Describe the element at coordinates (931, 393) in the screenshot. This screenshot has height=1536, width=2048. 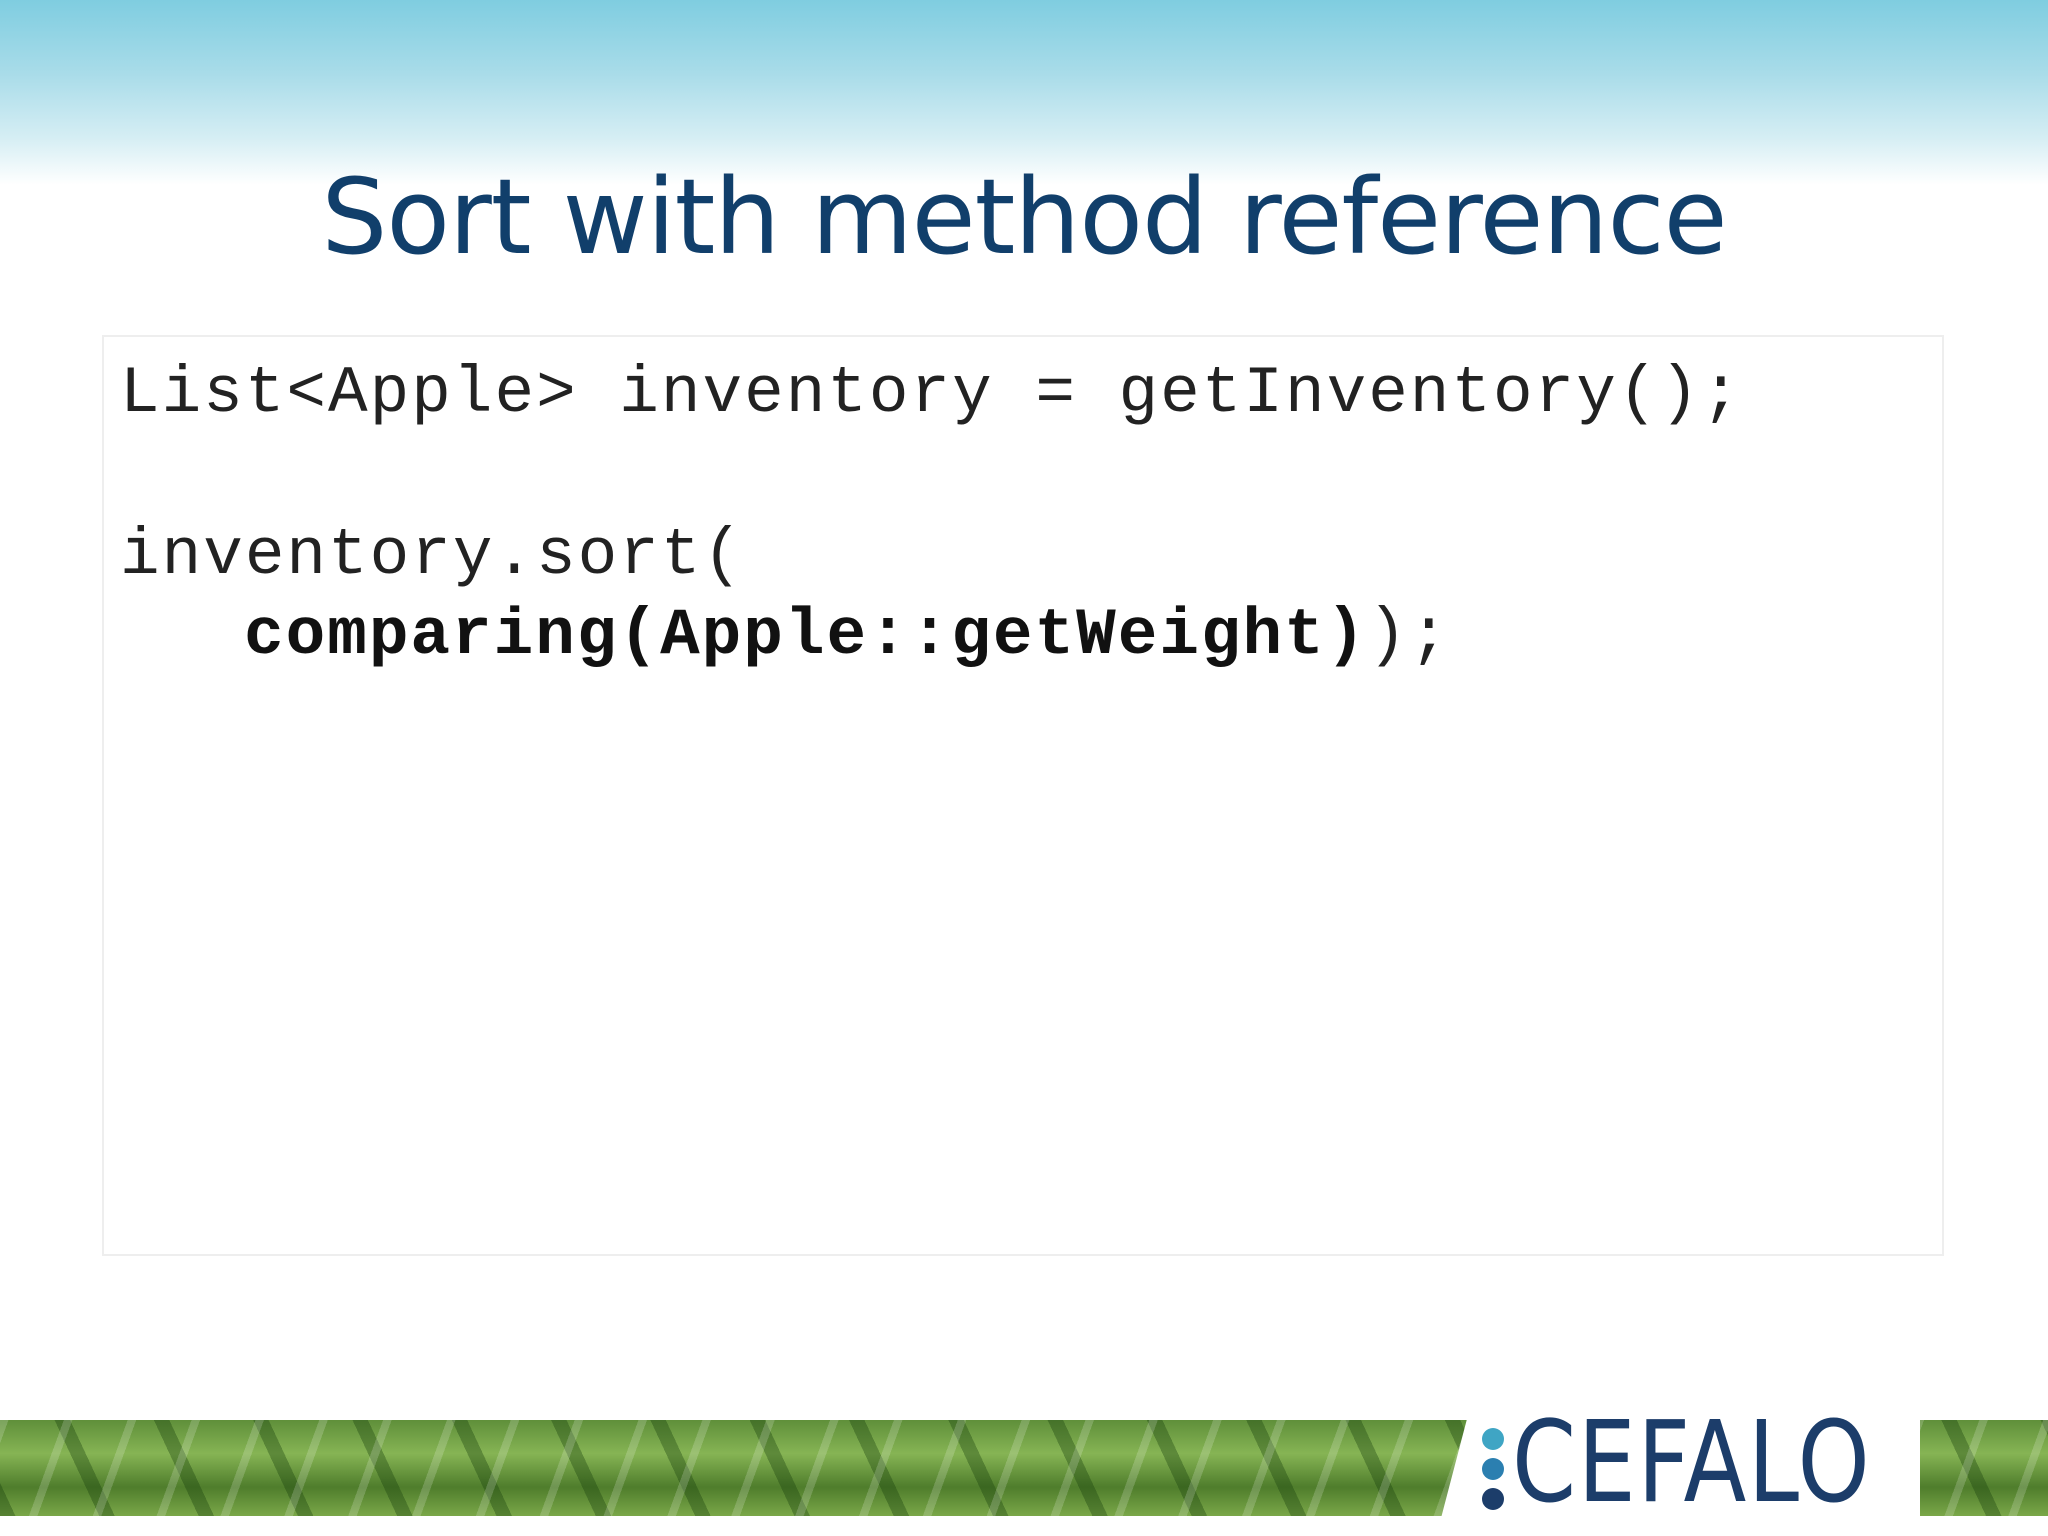
I see `code-line-1: List<Apple> inventory = getInventory();` at that location.